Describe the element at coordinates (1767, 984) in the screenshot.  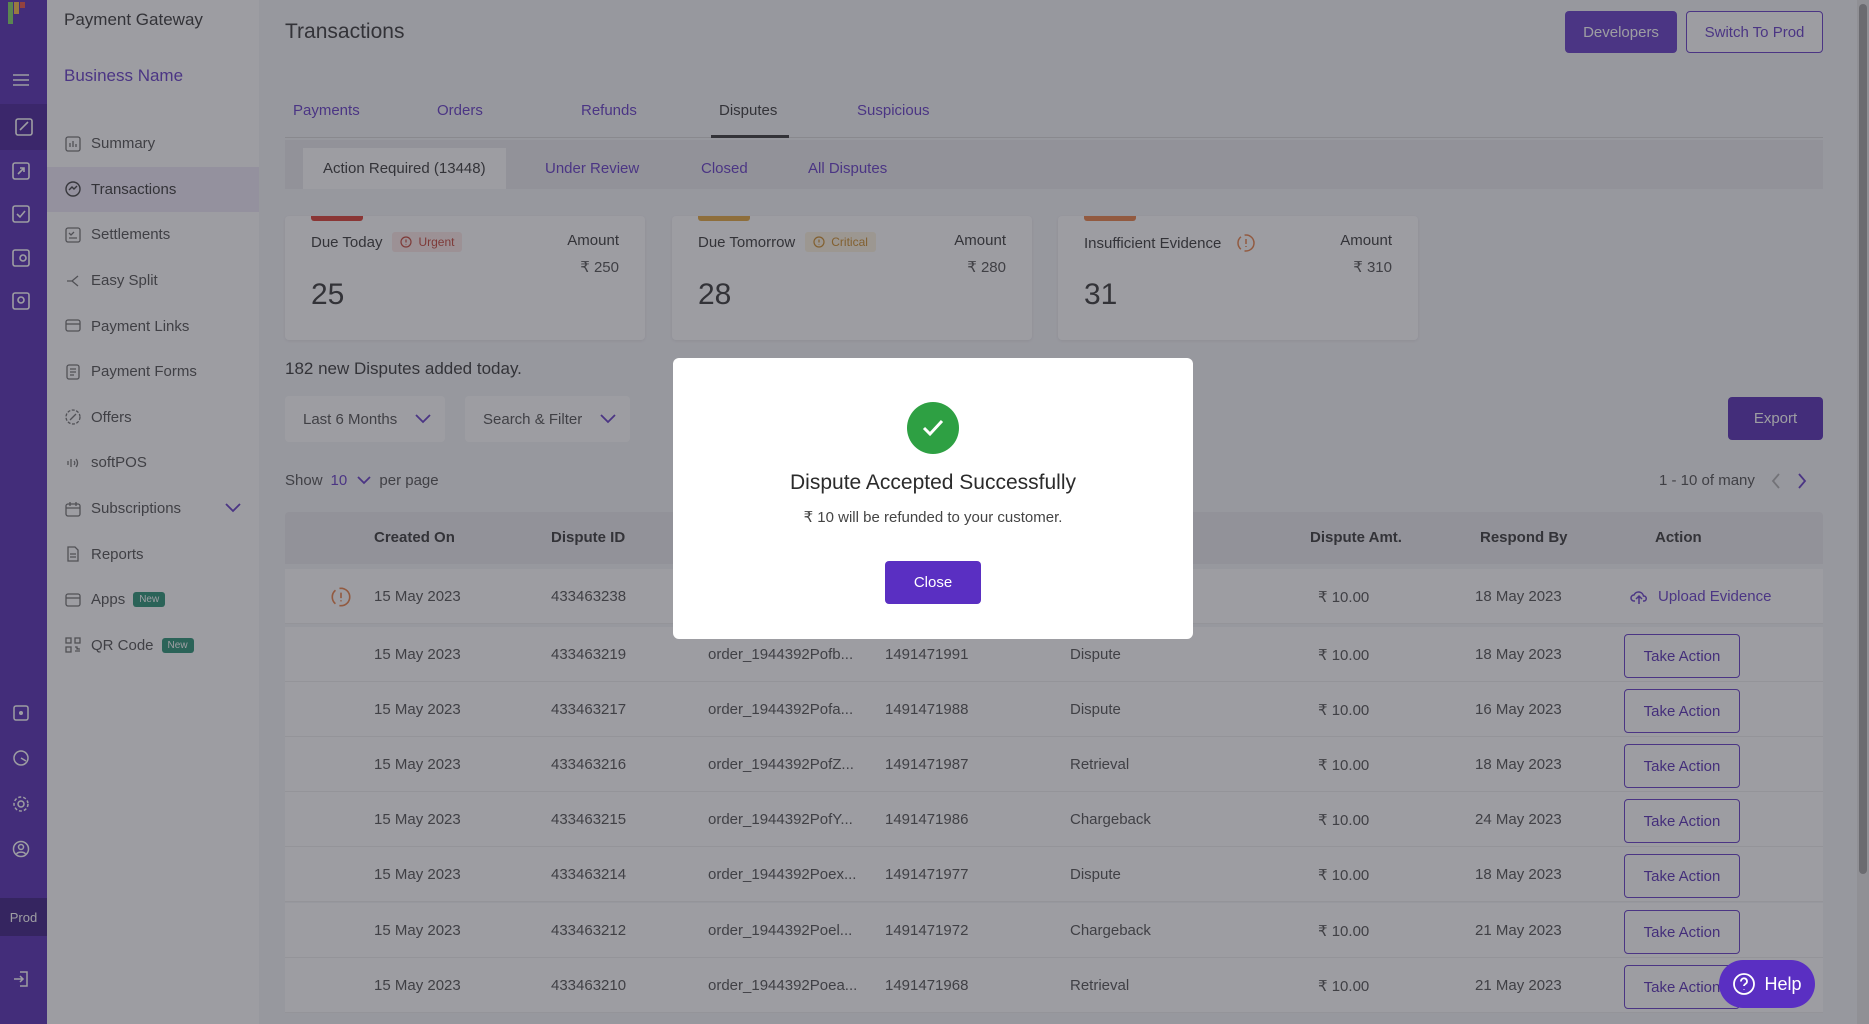
I see `help-button: Help` at that location.